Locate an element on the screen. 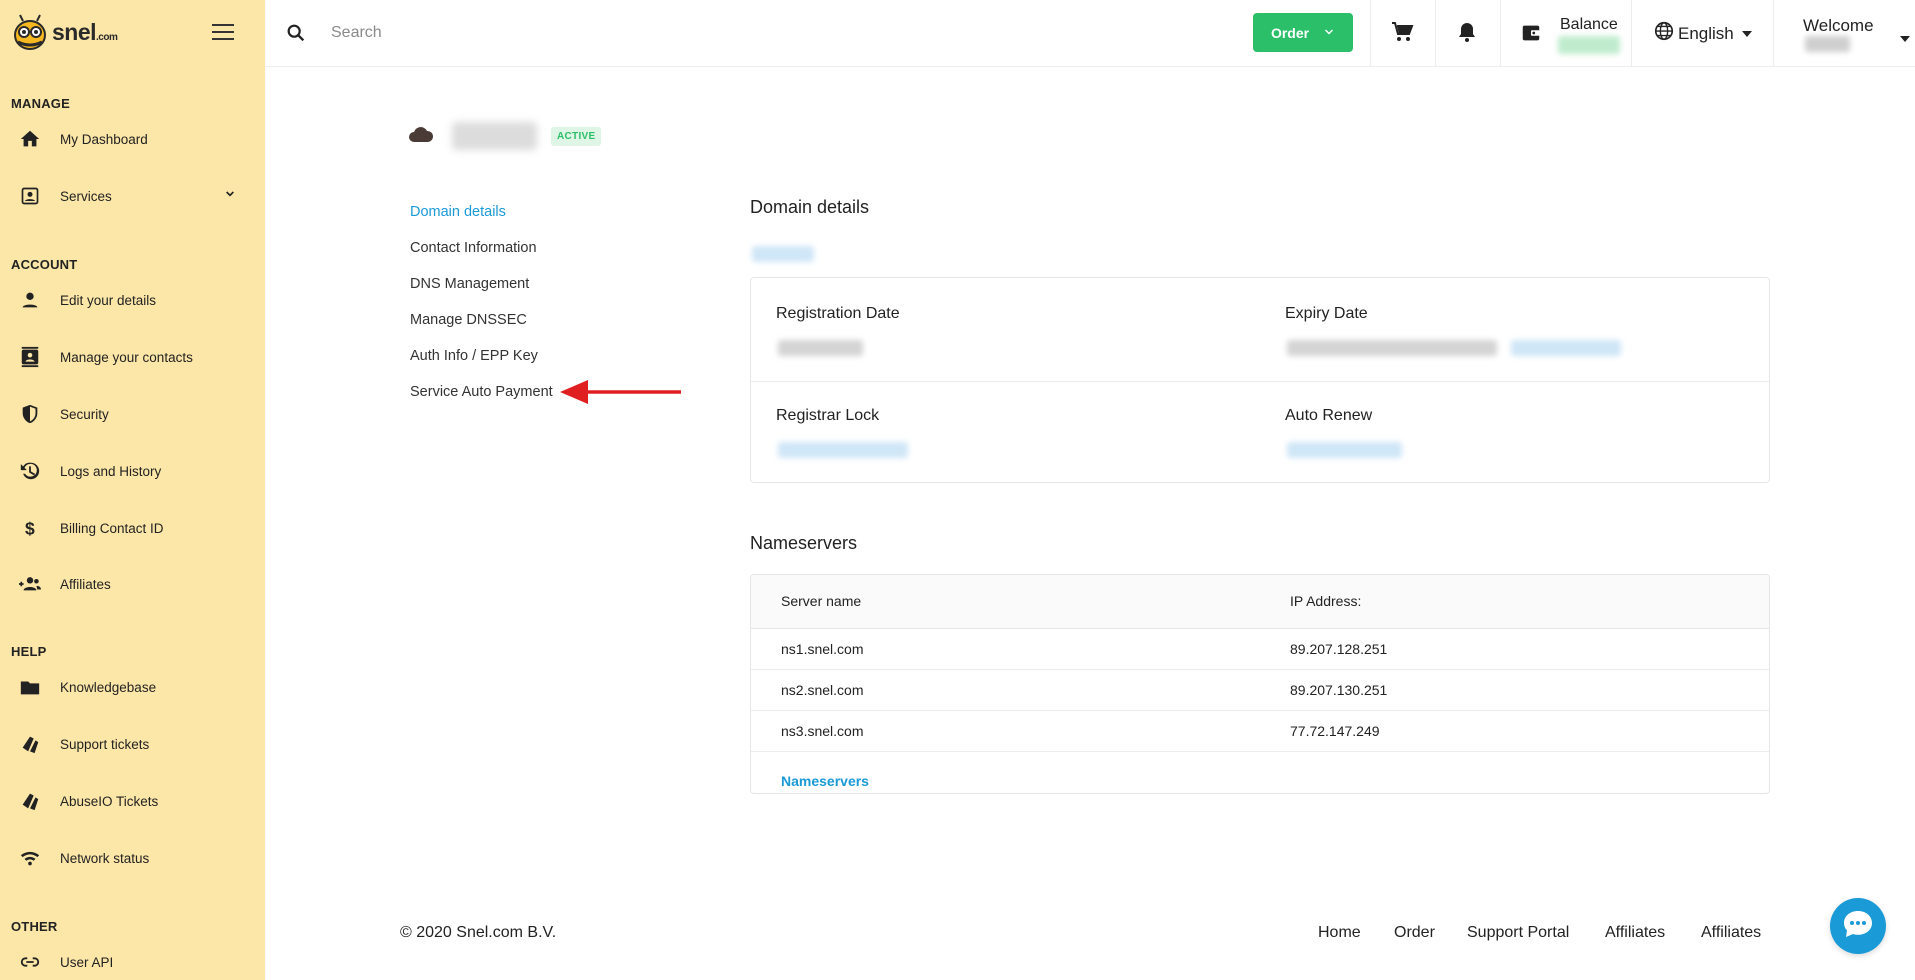  domain-name-redacted is located at coordinates (494, 136).